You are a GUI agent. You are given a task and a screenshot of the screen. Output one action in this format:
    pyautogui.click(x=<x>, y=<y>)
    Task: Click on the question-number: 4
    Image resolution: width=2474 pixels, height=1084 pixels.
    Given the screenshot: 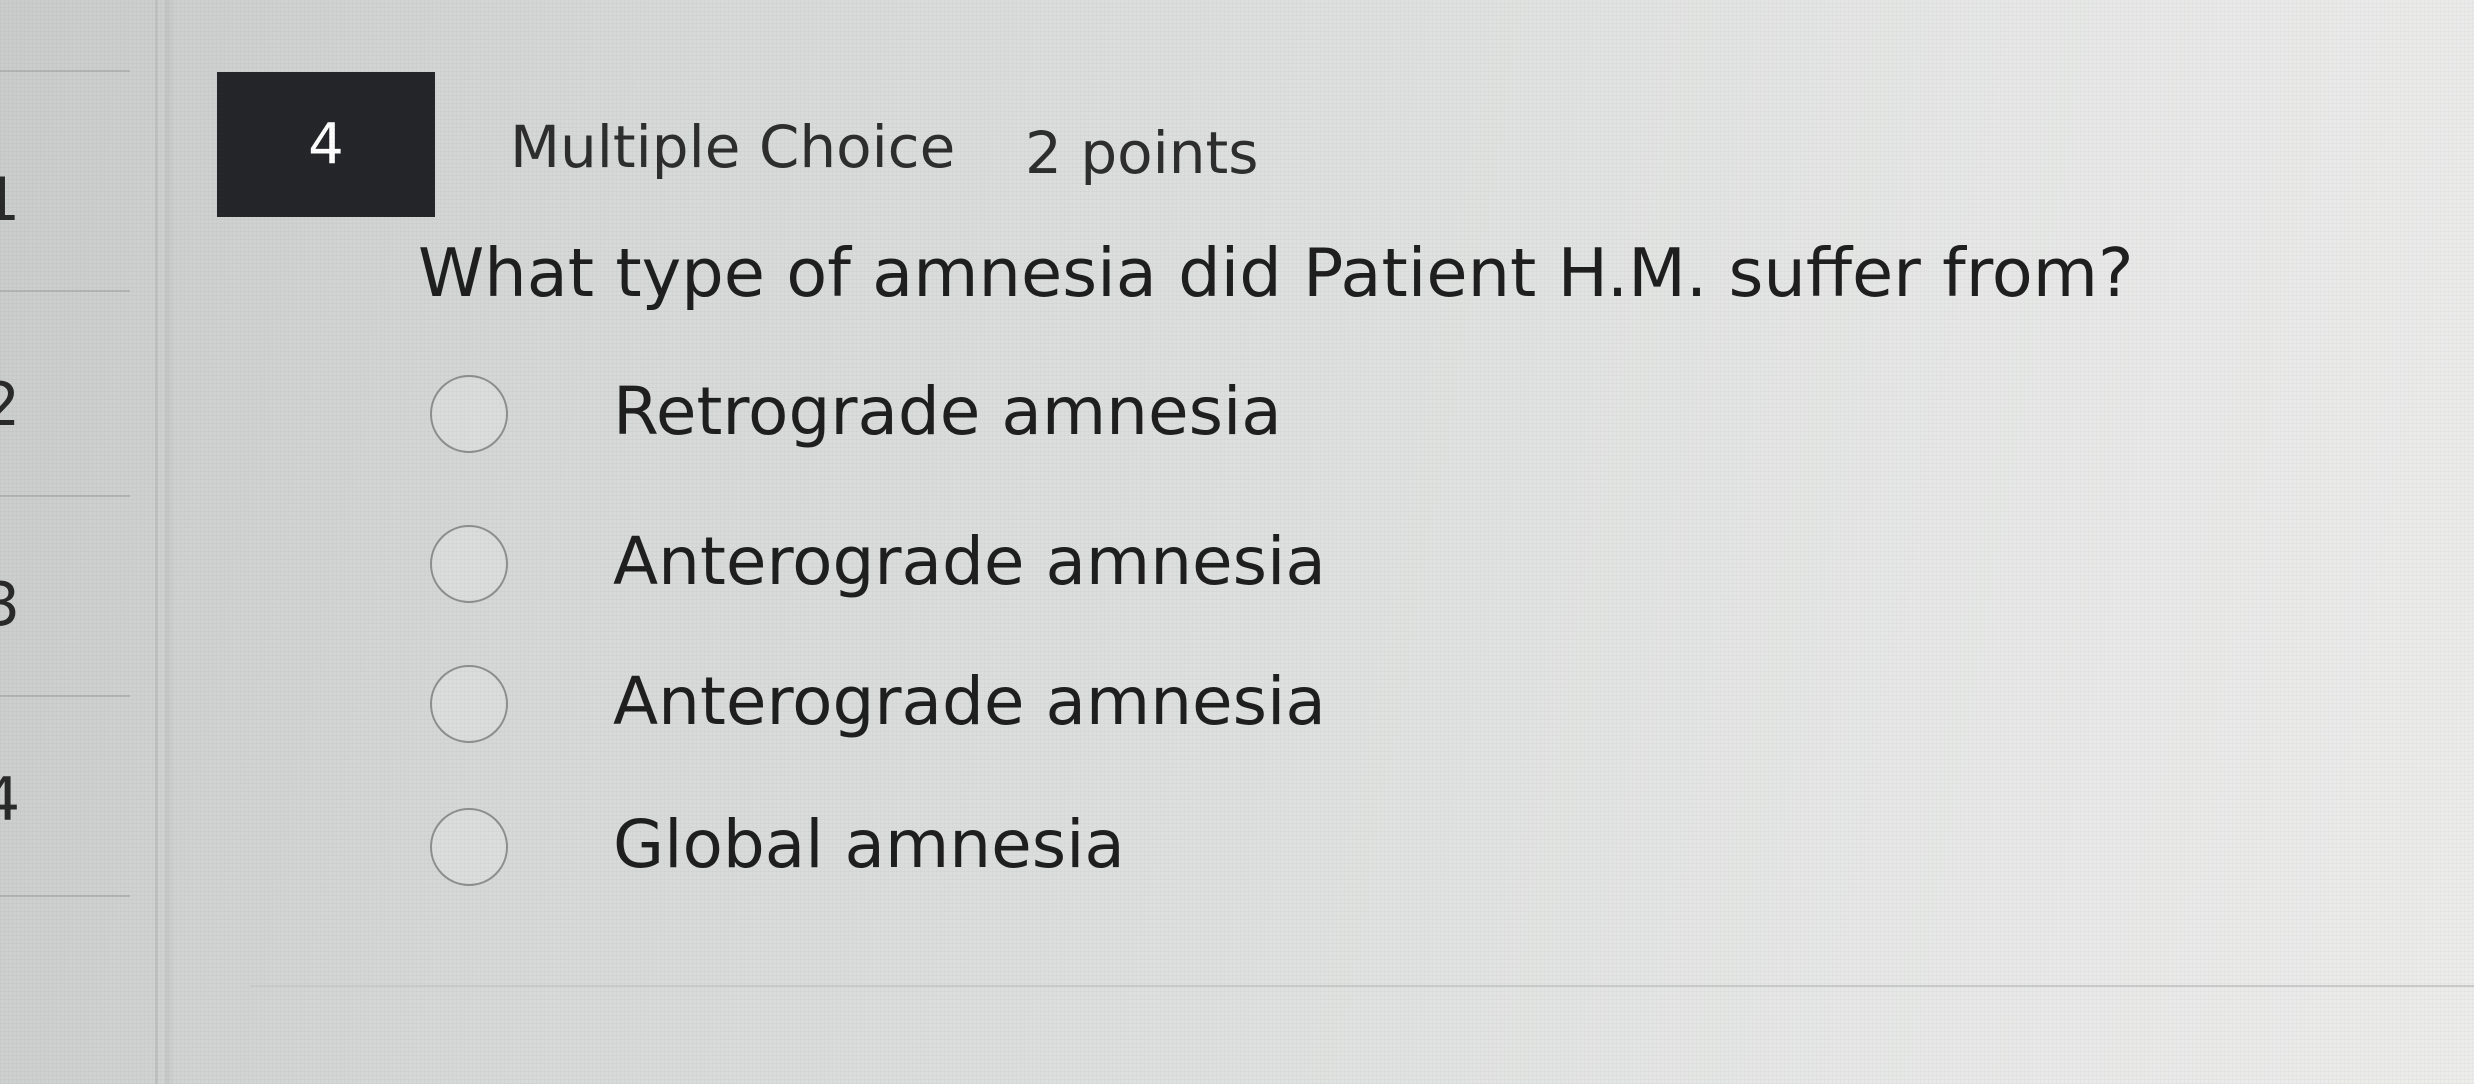 What is the action you would take?
    pyautogui.click(x=326, y=144)
    